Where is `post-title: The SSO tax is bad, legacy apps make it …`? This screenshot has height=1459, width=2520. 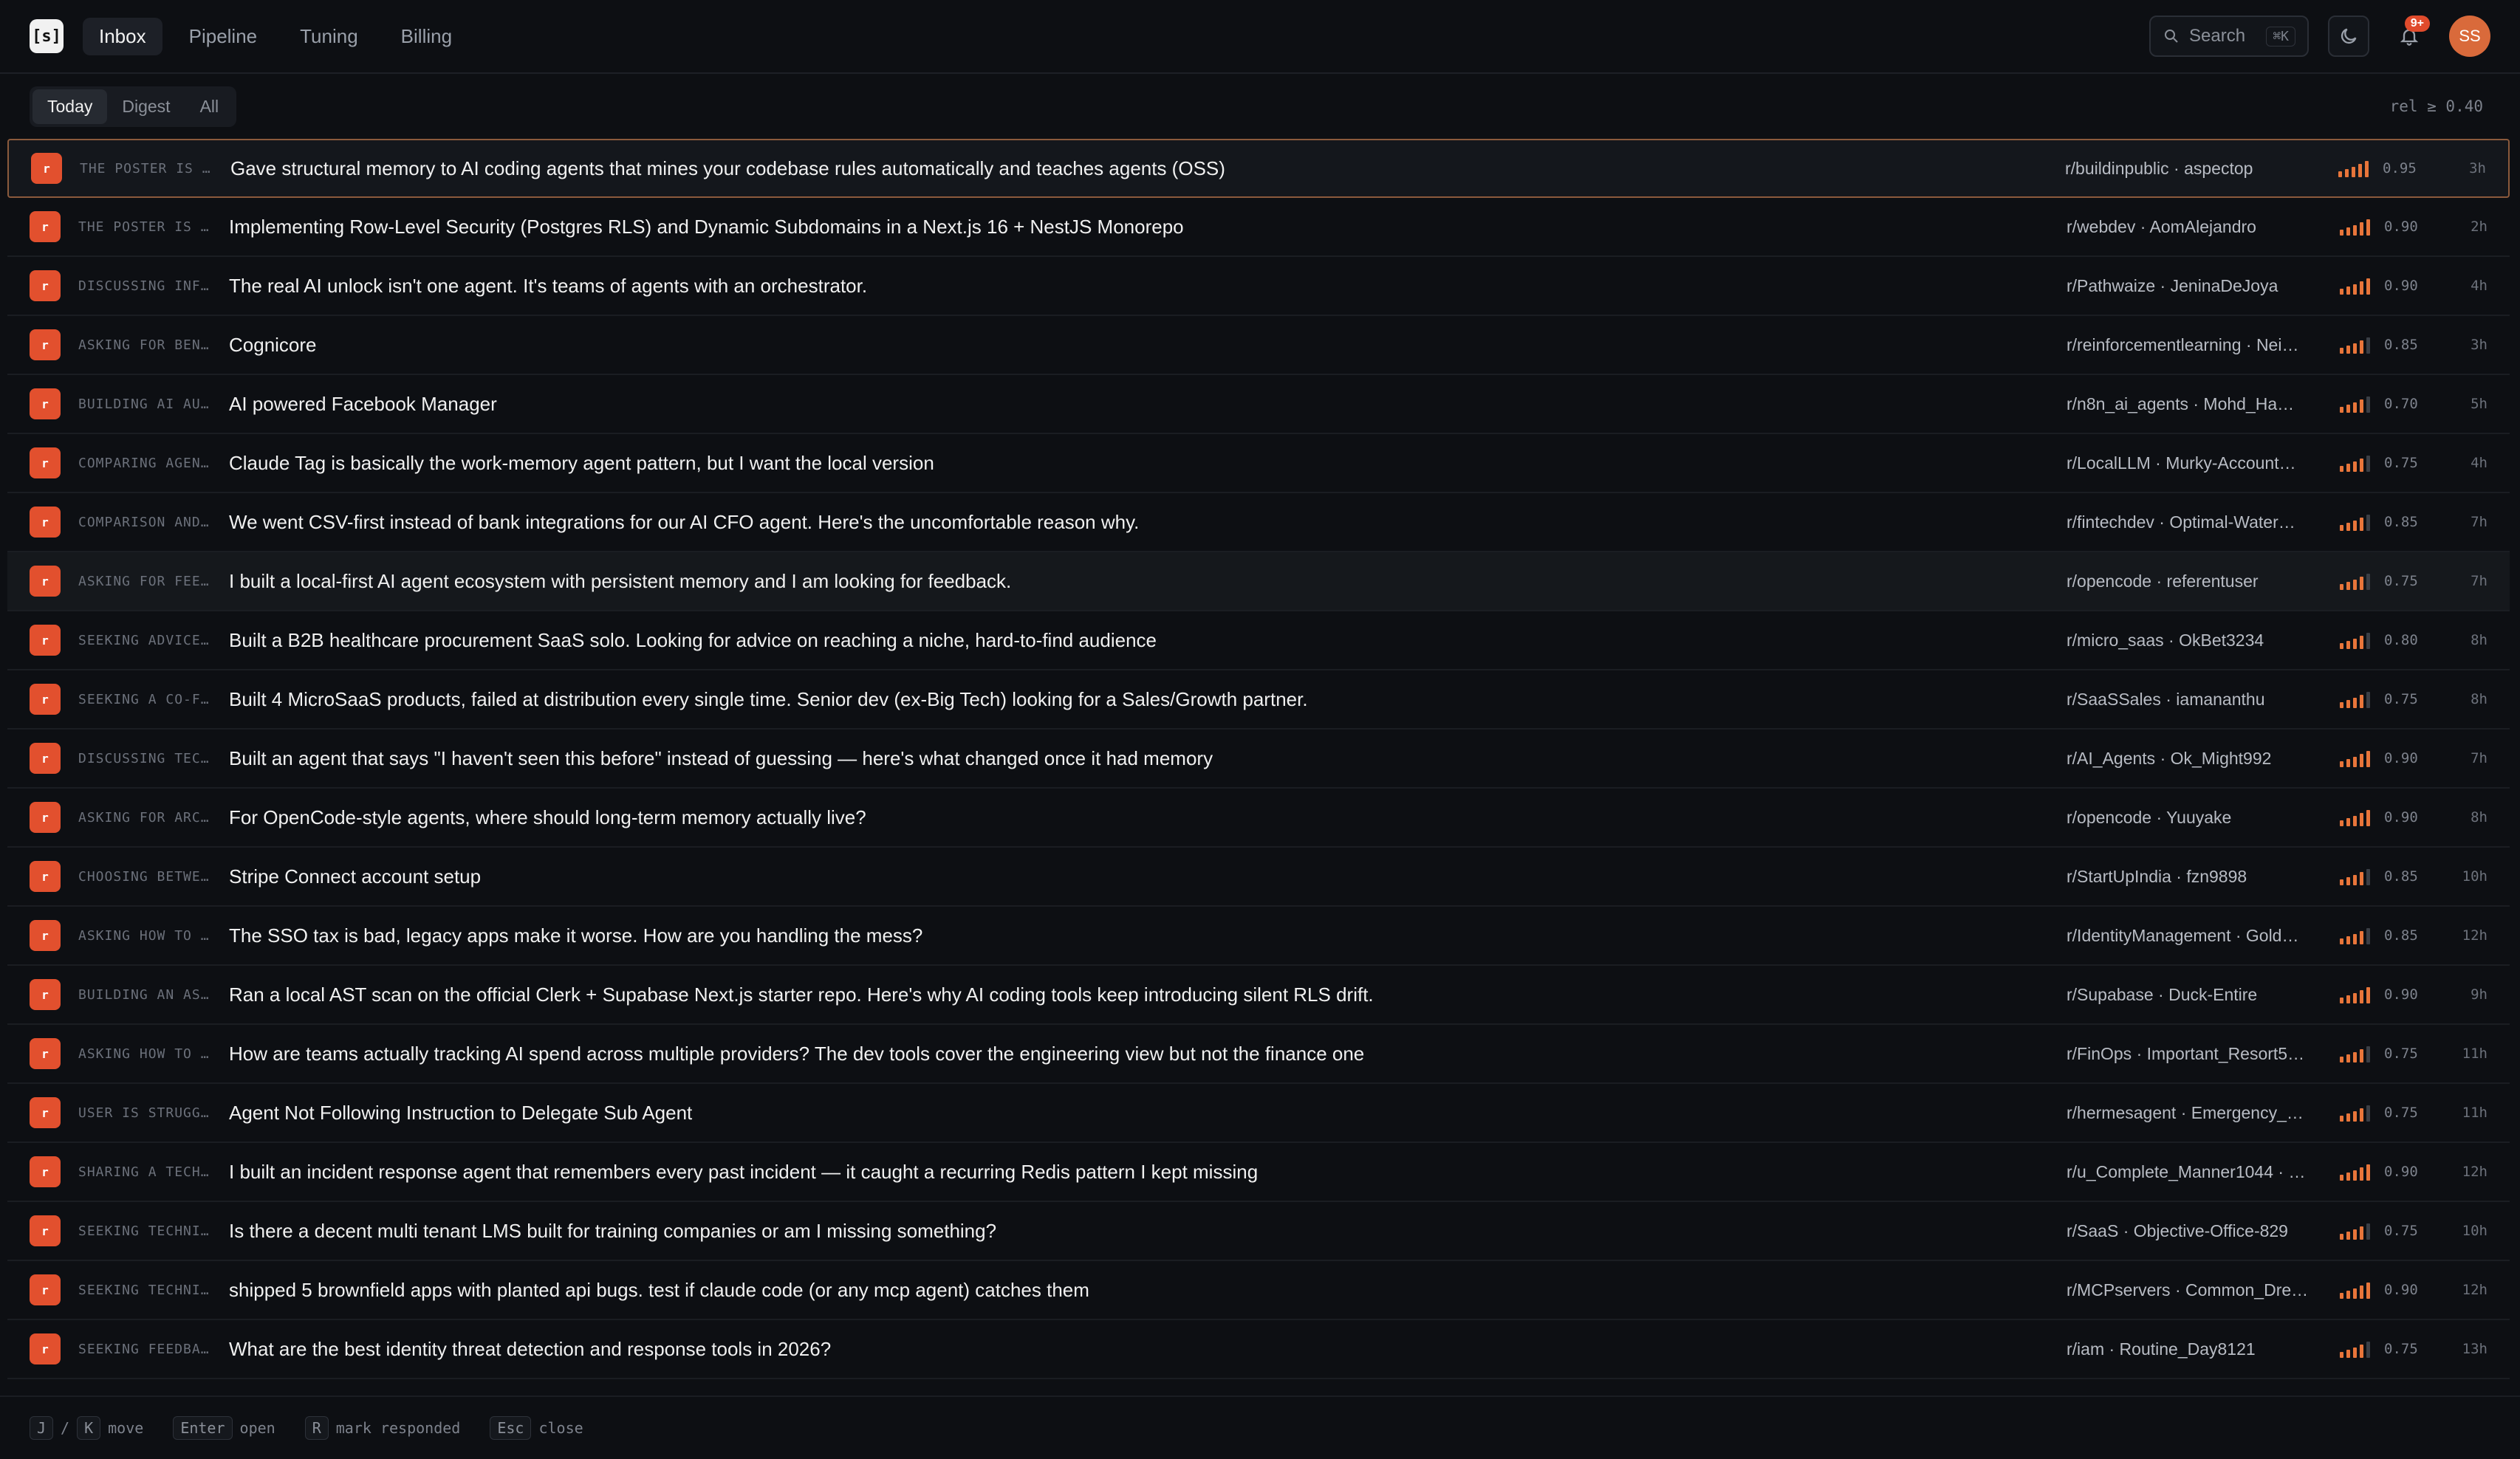 post-title: The SSO tax is bad, legacy apps make it … is located at coordinates (1140, 935).